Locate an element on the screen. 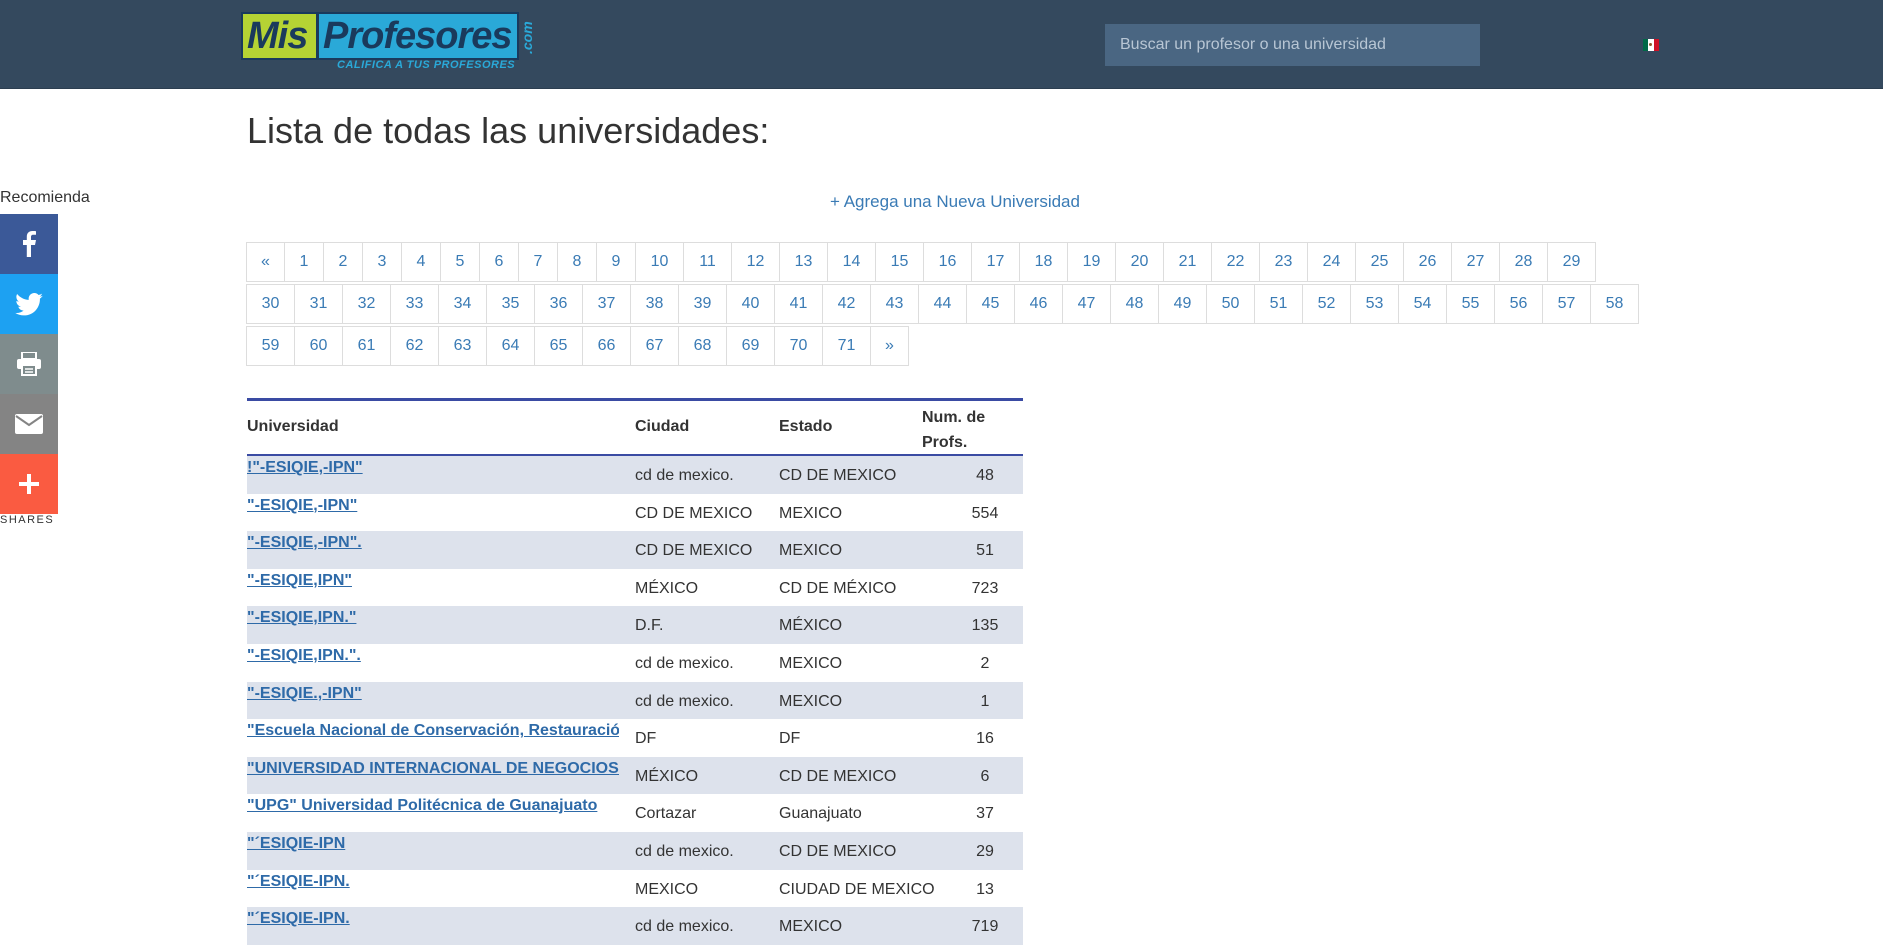 This screenshot has width=1883, height=945. pagination-page: 24 is located at coordinates (1331, 262).